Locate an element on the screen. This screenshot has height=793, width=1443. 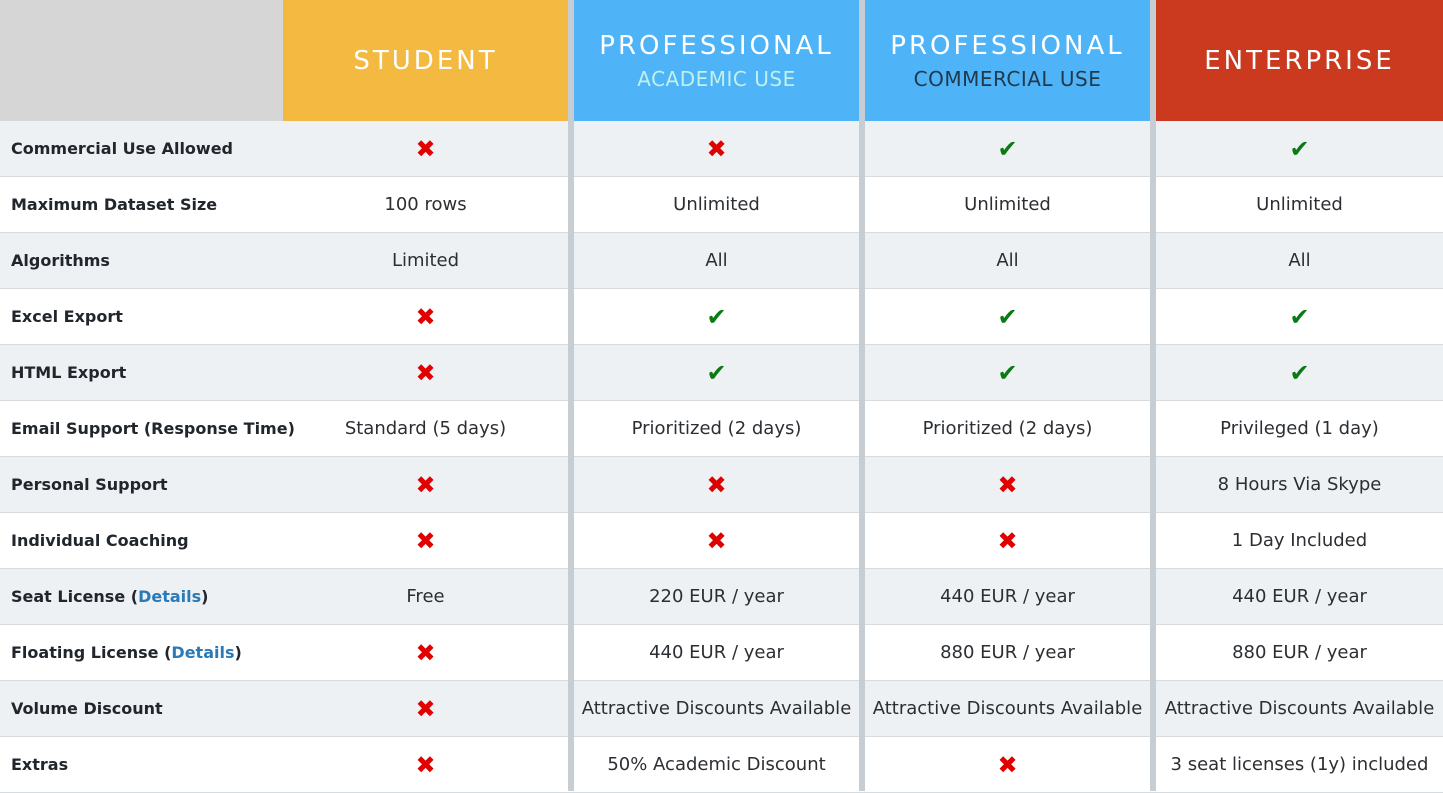
plan-value-text: All is located at coordinates (1299, 260).